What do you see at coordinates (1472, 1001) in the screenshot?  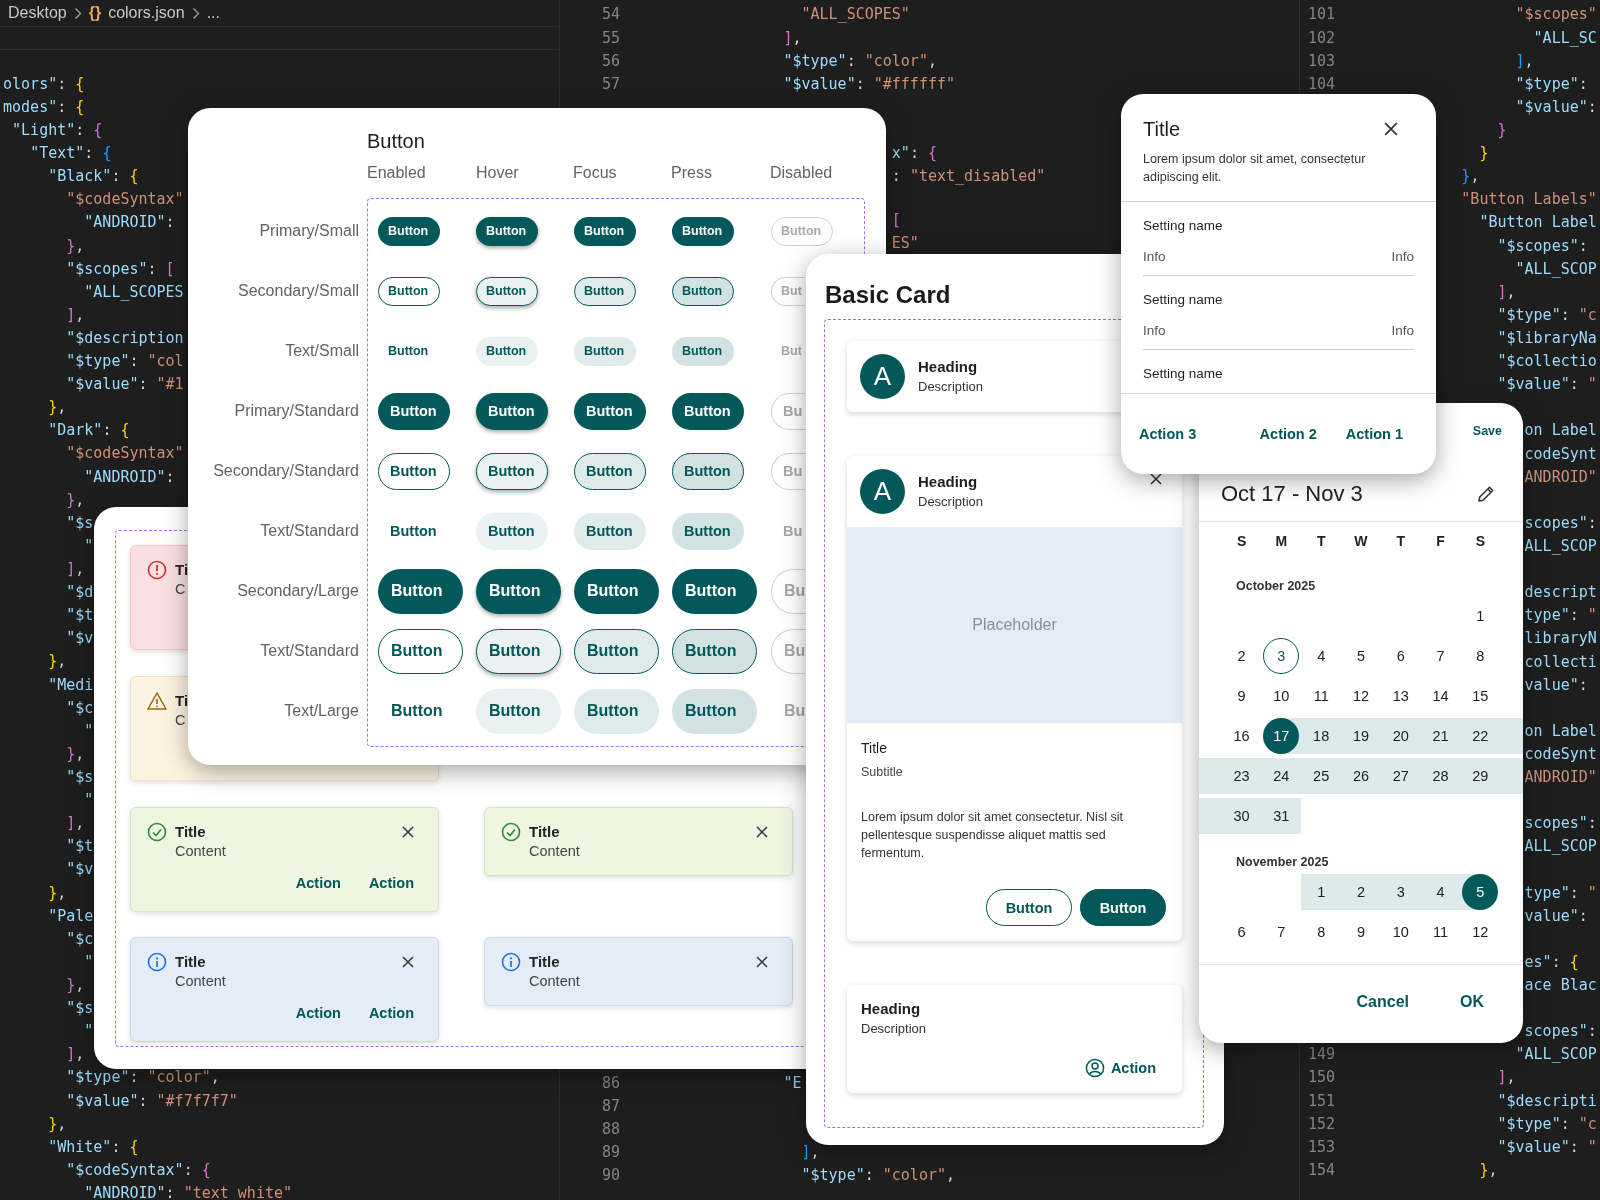 I see `dialog-button: OK` at bounding box center [1472, 1001].